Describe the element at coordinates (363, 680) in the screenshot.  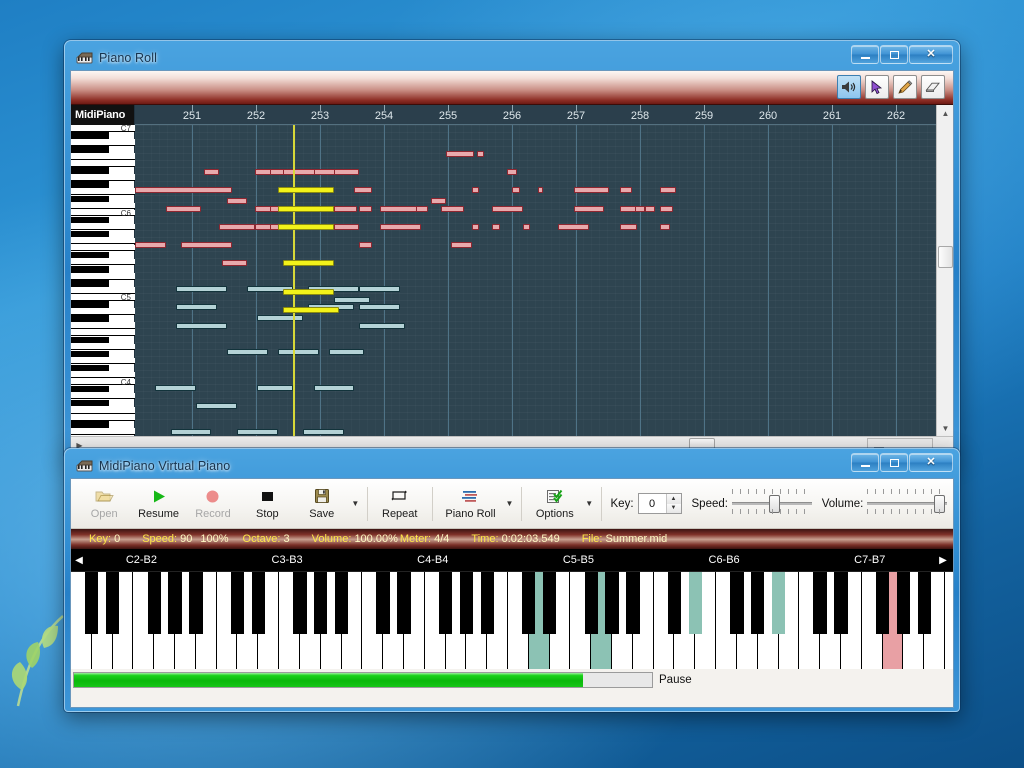
I see `progress-bar` at that location.